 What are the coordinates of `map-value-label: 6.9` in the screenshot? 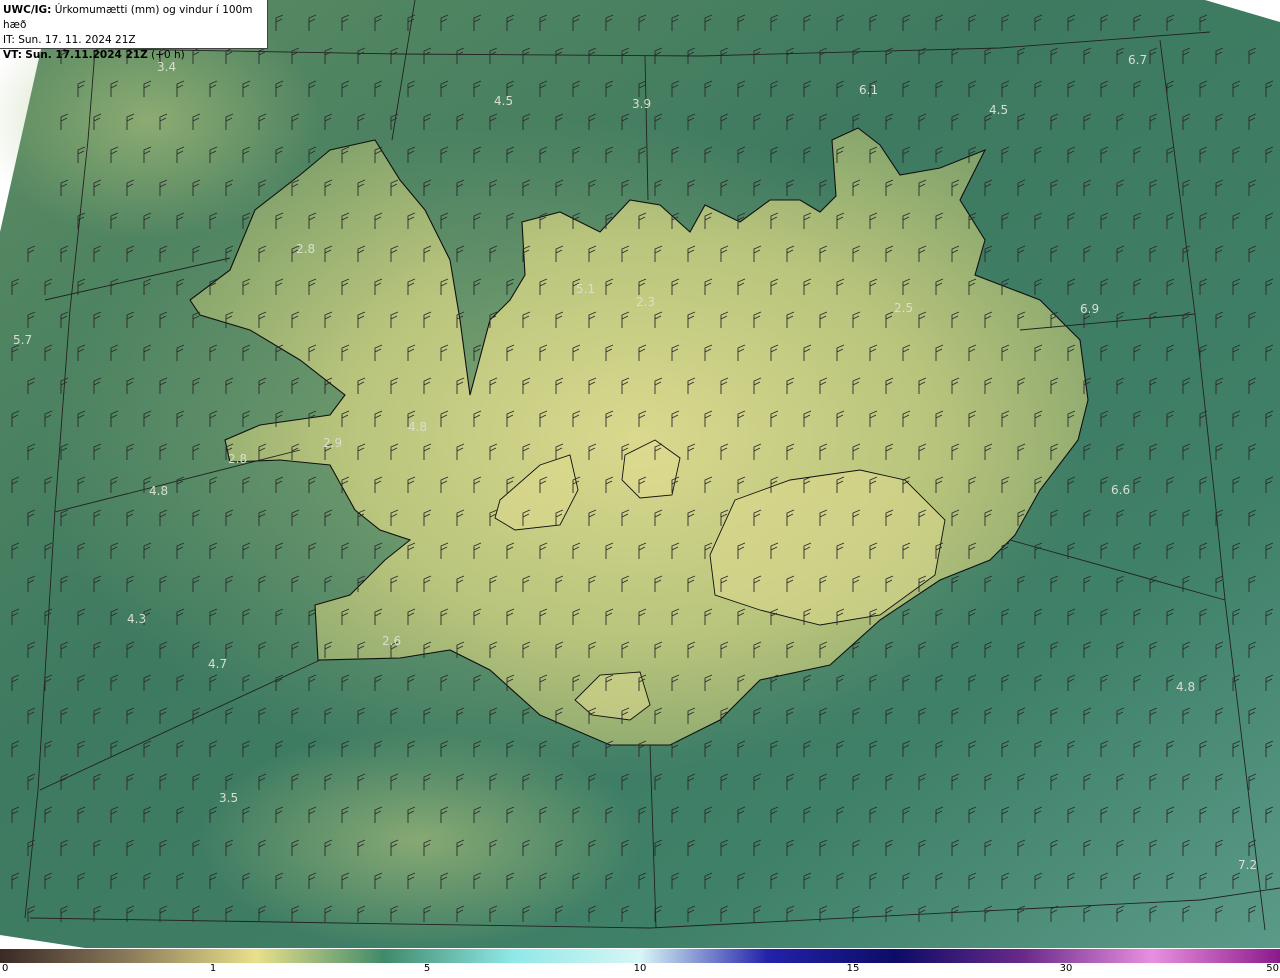 It's located at (1089, 309).